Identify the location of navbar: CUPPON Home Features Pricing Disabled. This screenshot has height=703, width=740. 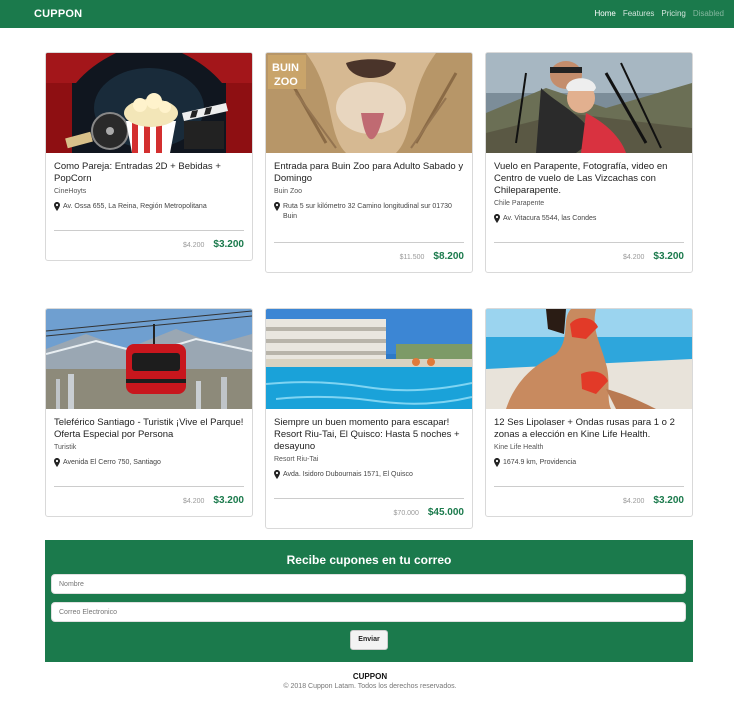
(367, 14).